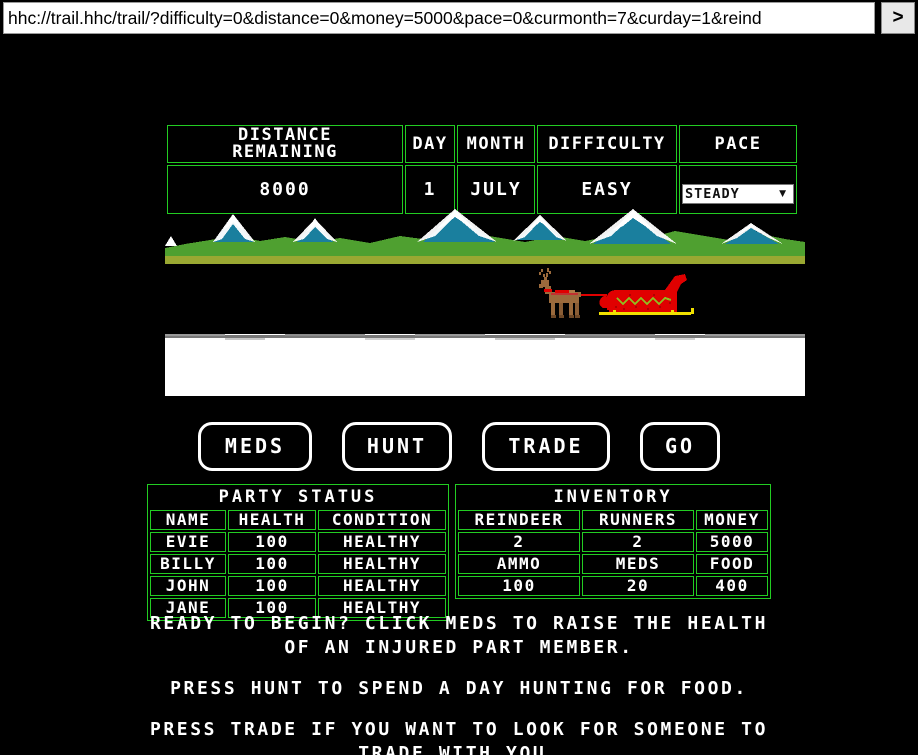 This screenshot has height=755, width=918. Describe the element at coordinates (188, 586) in the screenshot. I see `party-name: JOHN` at that location.